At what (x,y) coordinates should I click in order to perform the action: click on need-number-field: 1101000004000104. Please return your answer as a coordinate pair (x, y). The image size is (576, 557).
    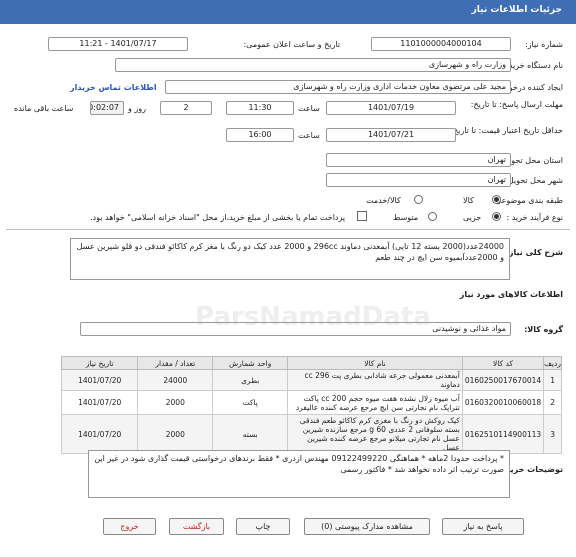
    Looking at the image, I should click on (441, 44).